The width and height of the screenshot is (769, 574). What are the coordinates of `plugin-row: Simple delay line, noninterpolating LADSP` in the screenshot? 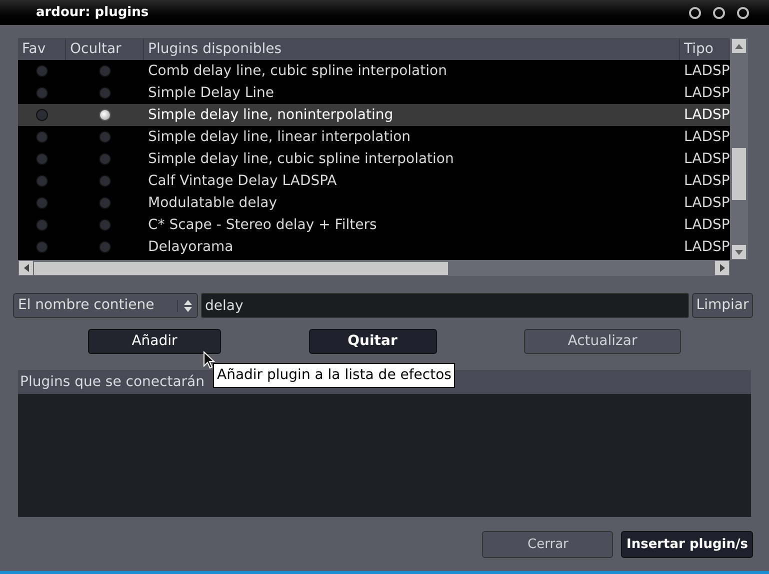 It's located at (374, 115).